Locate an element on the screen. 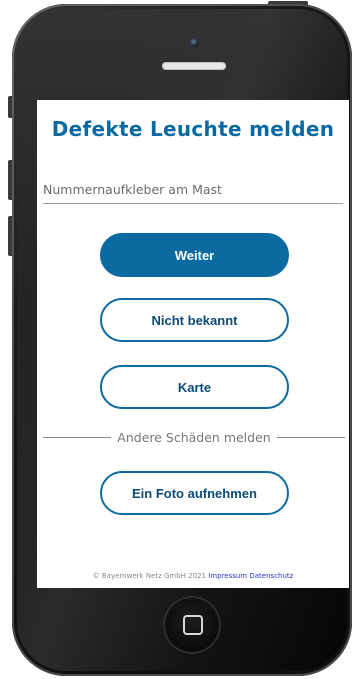 Image resolution: width=361 pixels, height=679 pixels. divider-line-right is located at coordinates (310, 437).